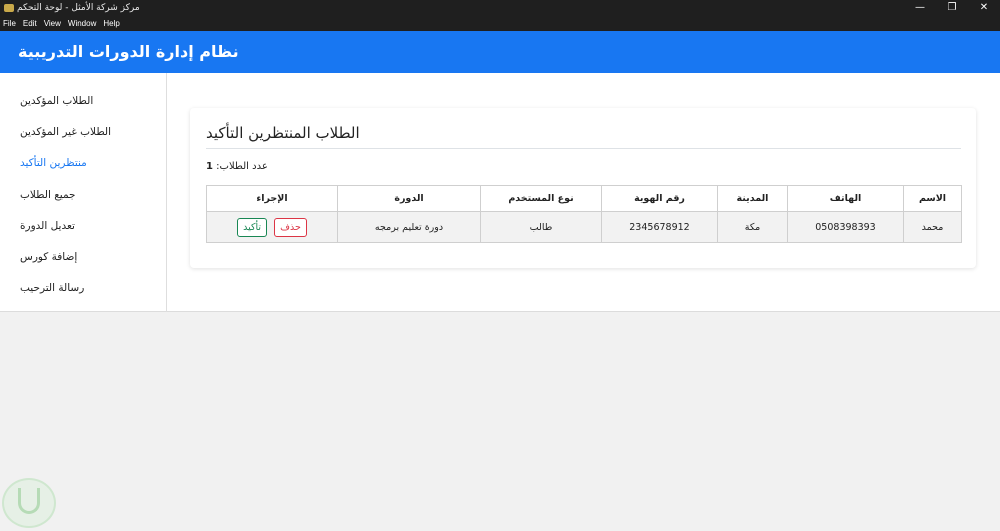  I want to click on cell-phone: 0508398393, so click(845, 227).